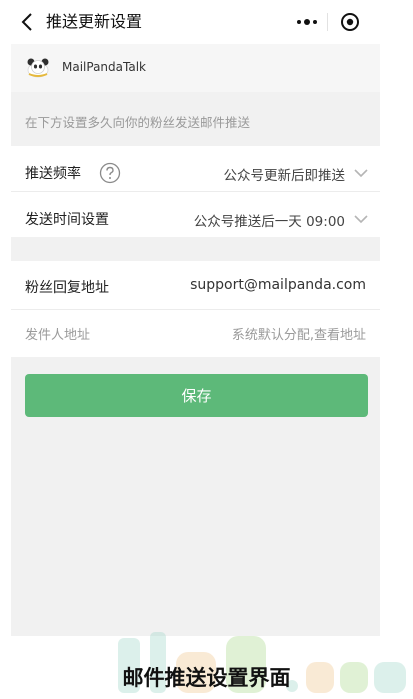 This screenshot has width=413, height=699. I want to click on frequency-value: 公众号更新后即推送, so click(285, 174).